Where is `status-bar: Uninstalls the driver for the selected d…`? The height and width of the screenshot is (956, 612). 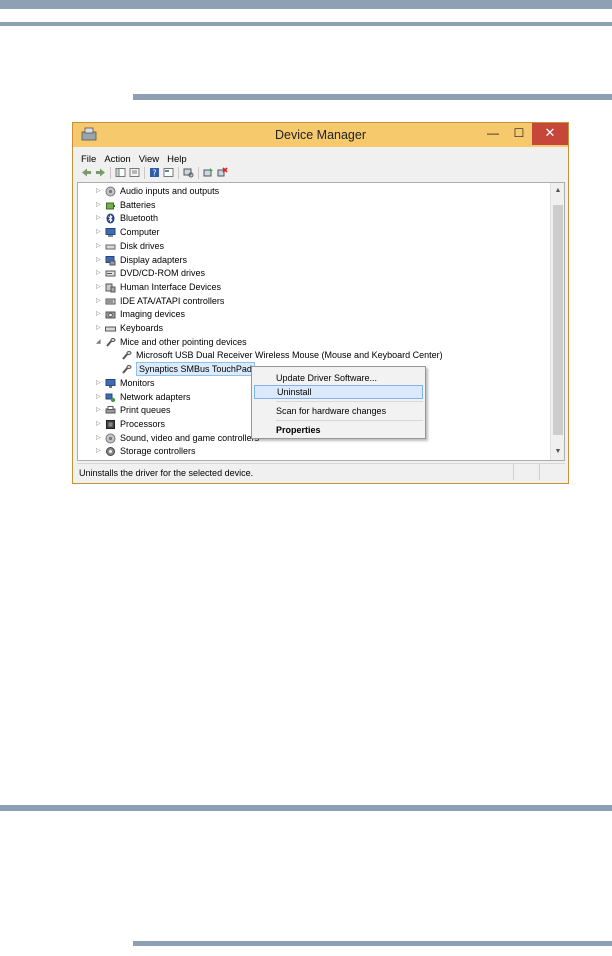
status-bar: Uninstalls the driver for the selected d… is located at coordinates (321, 472).